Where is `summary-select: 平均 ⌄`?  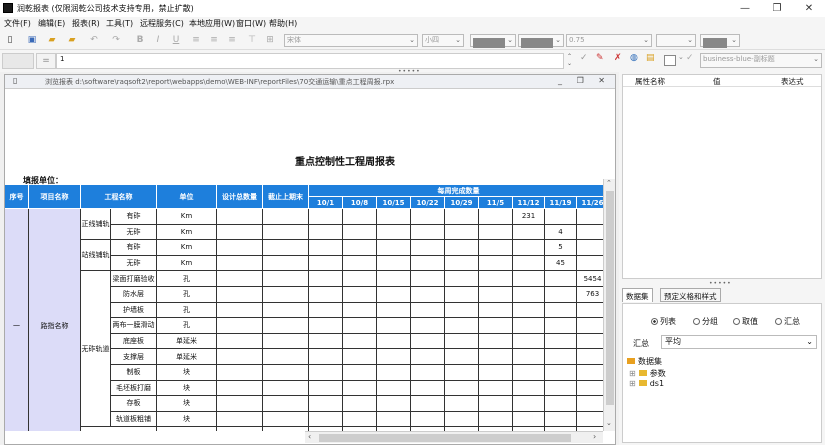 summary-select: 平均 ⌄ is located at coordinates (739, 342).